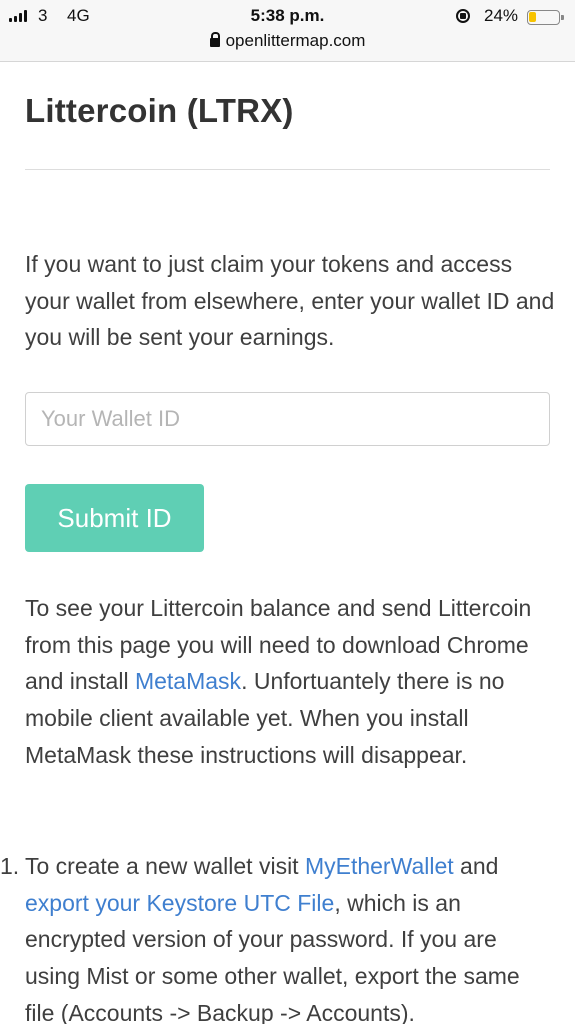  I want to click on browser-status-bar: 3 4G 5:38 p.m. 24% openlittermap.com, so click(287, 31).